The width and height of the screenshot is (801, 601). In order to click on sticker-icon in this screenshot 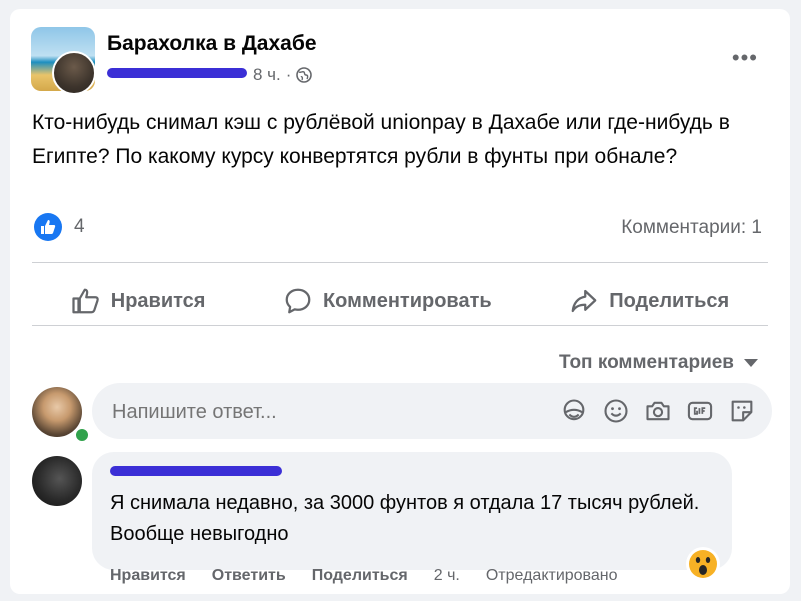, I will do `click(742, 411)`.